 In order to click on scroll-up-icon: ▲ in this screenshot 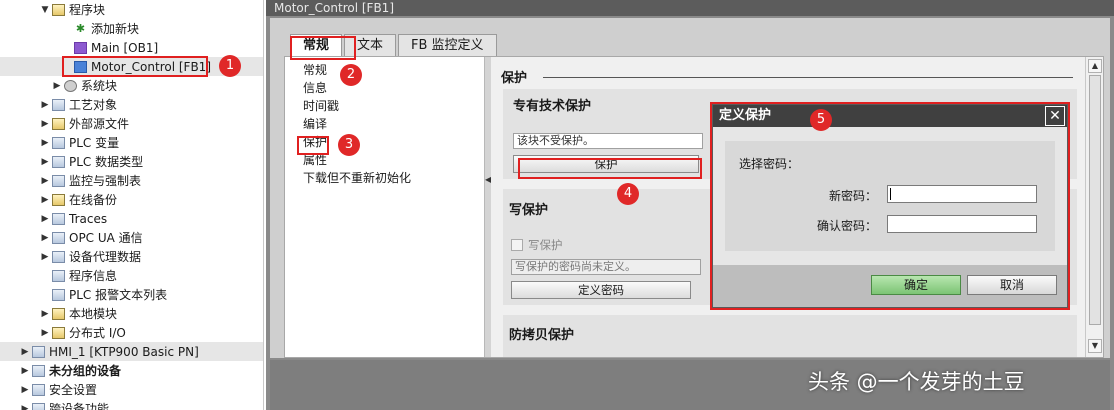, I will do `click(1095, 66)`.